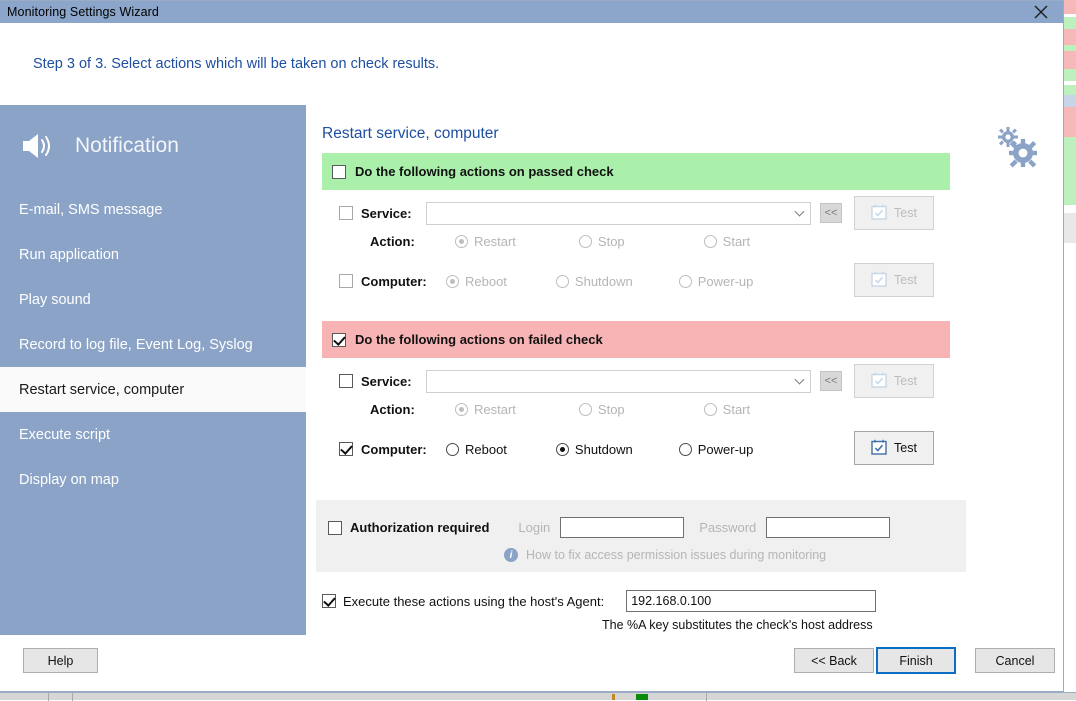 The image size is (1076, 701). I want to click on failed-service-test-button: Test, so click(894, 381).